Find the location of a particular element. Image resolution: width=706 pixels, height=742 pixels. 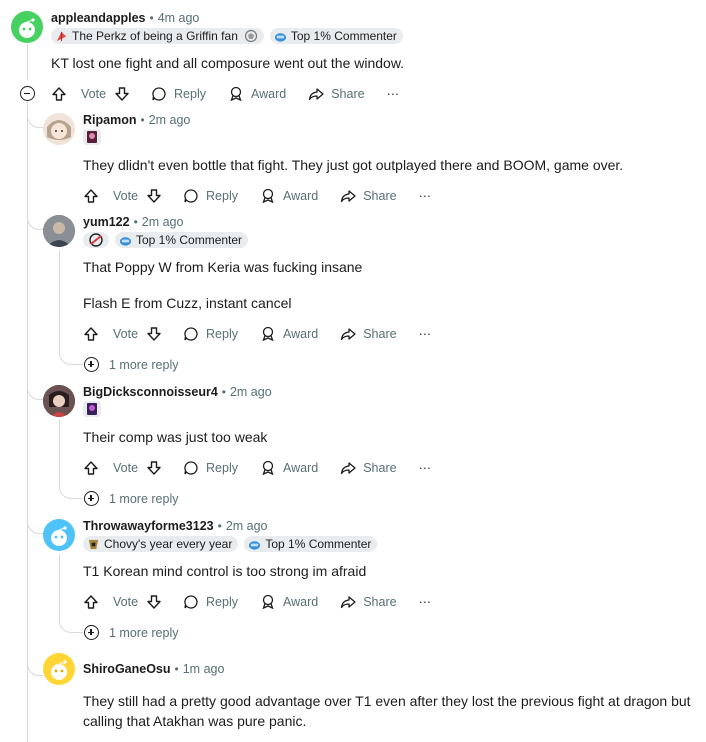

collapse-thread-button is located at coordinates (27, 93).